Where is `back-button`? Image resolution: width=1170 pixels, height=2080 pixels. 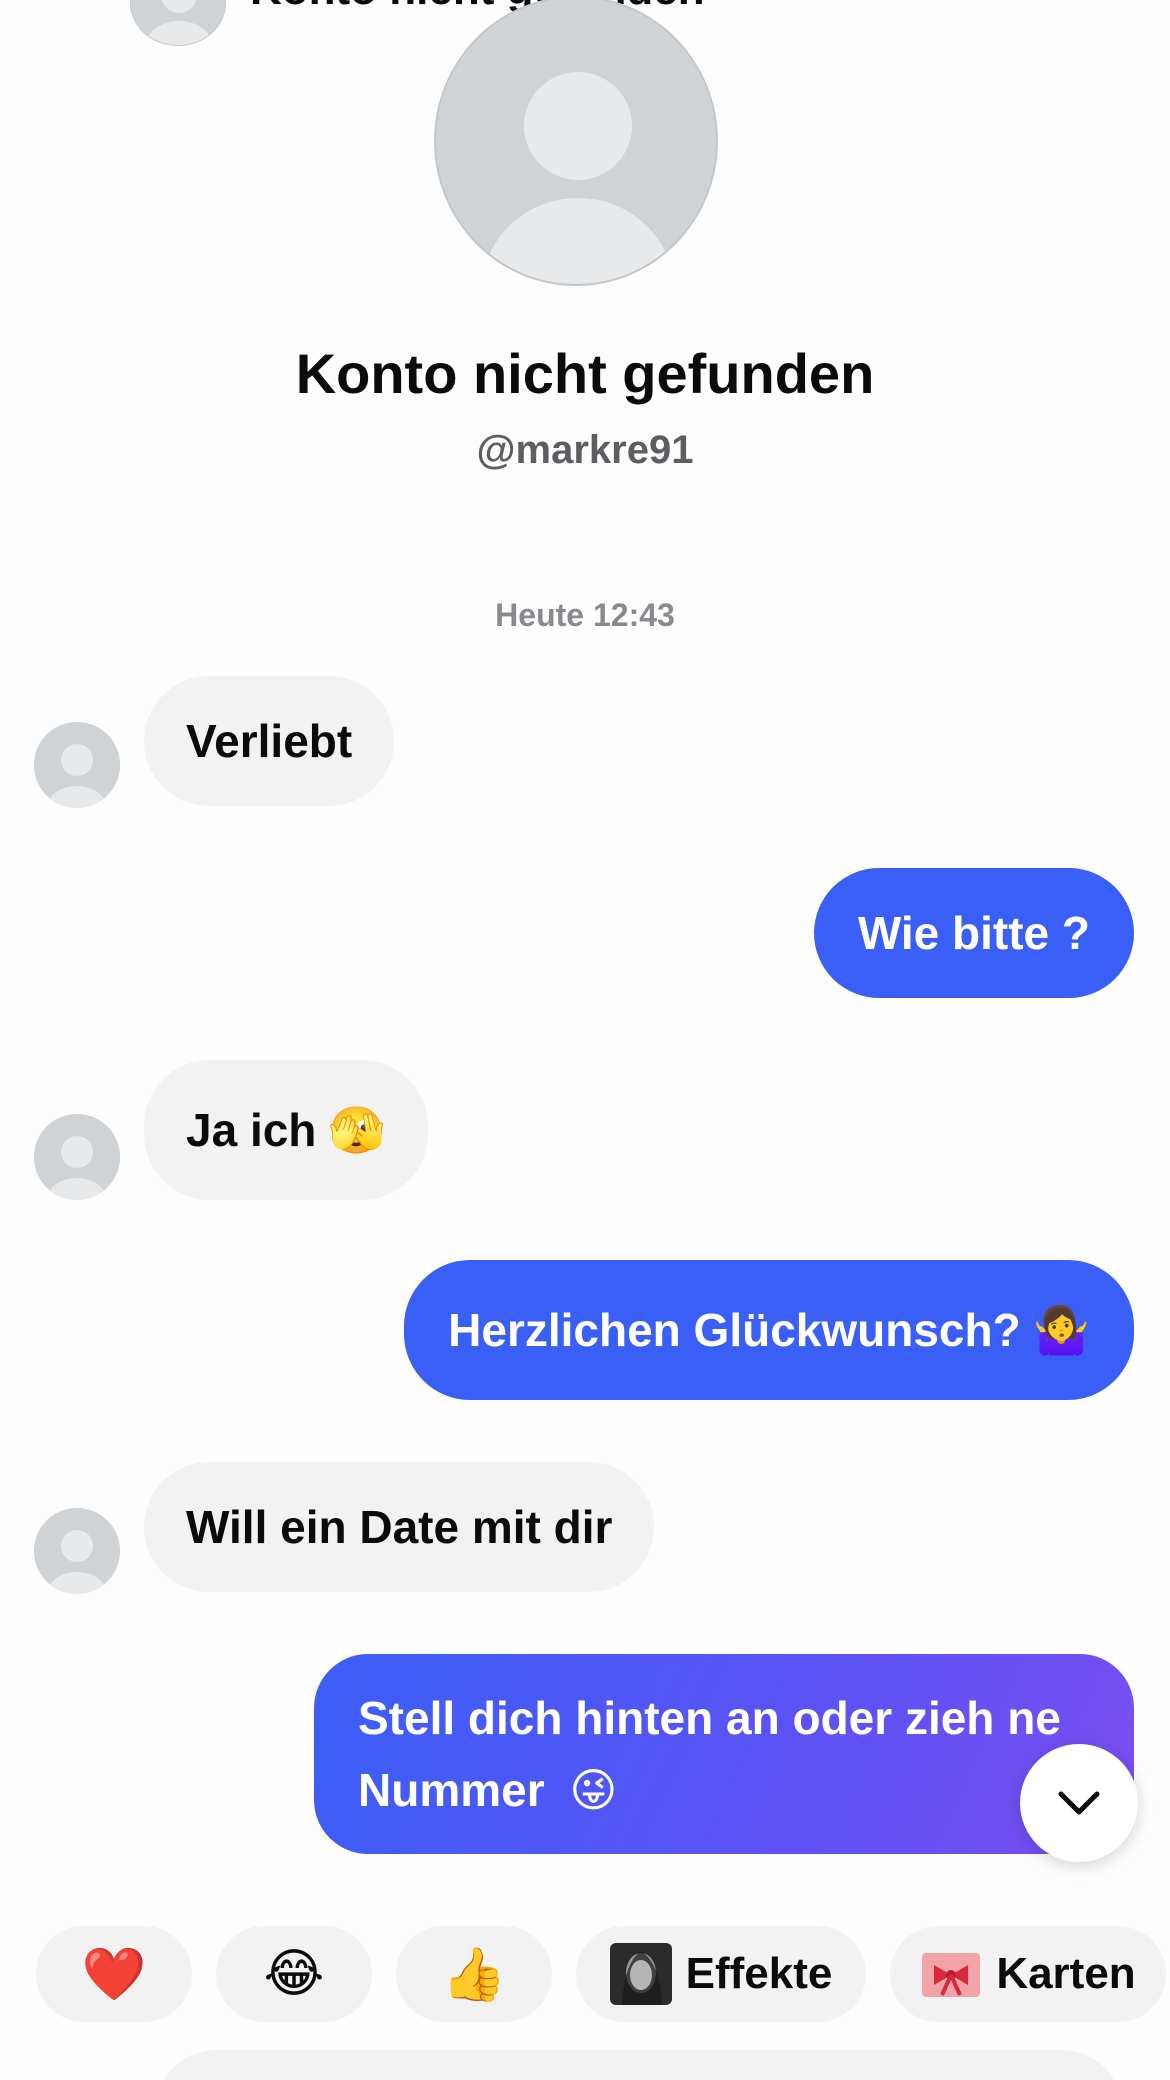
back-button is located at coordinates (64, 15).